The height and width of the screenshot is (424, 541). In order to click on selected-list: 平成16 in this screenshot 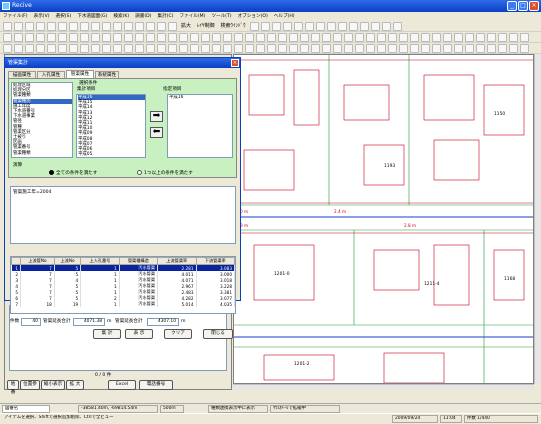, I will do `click(200, 126)`.